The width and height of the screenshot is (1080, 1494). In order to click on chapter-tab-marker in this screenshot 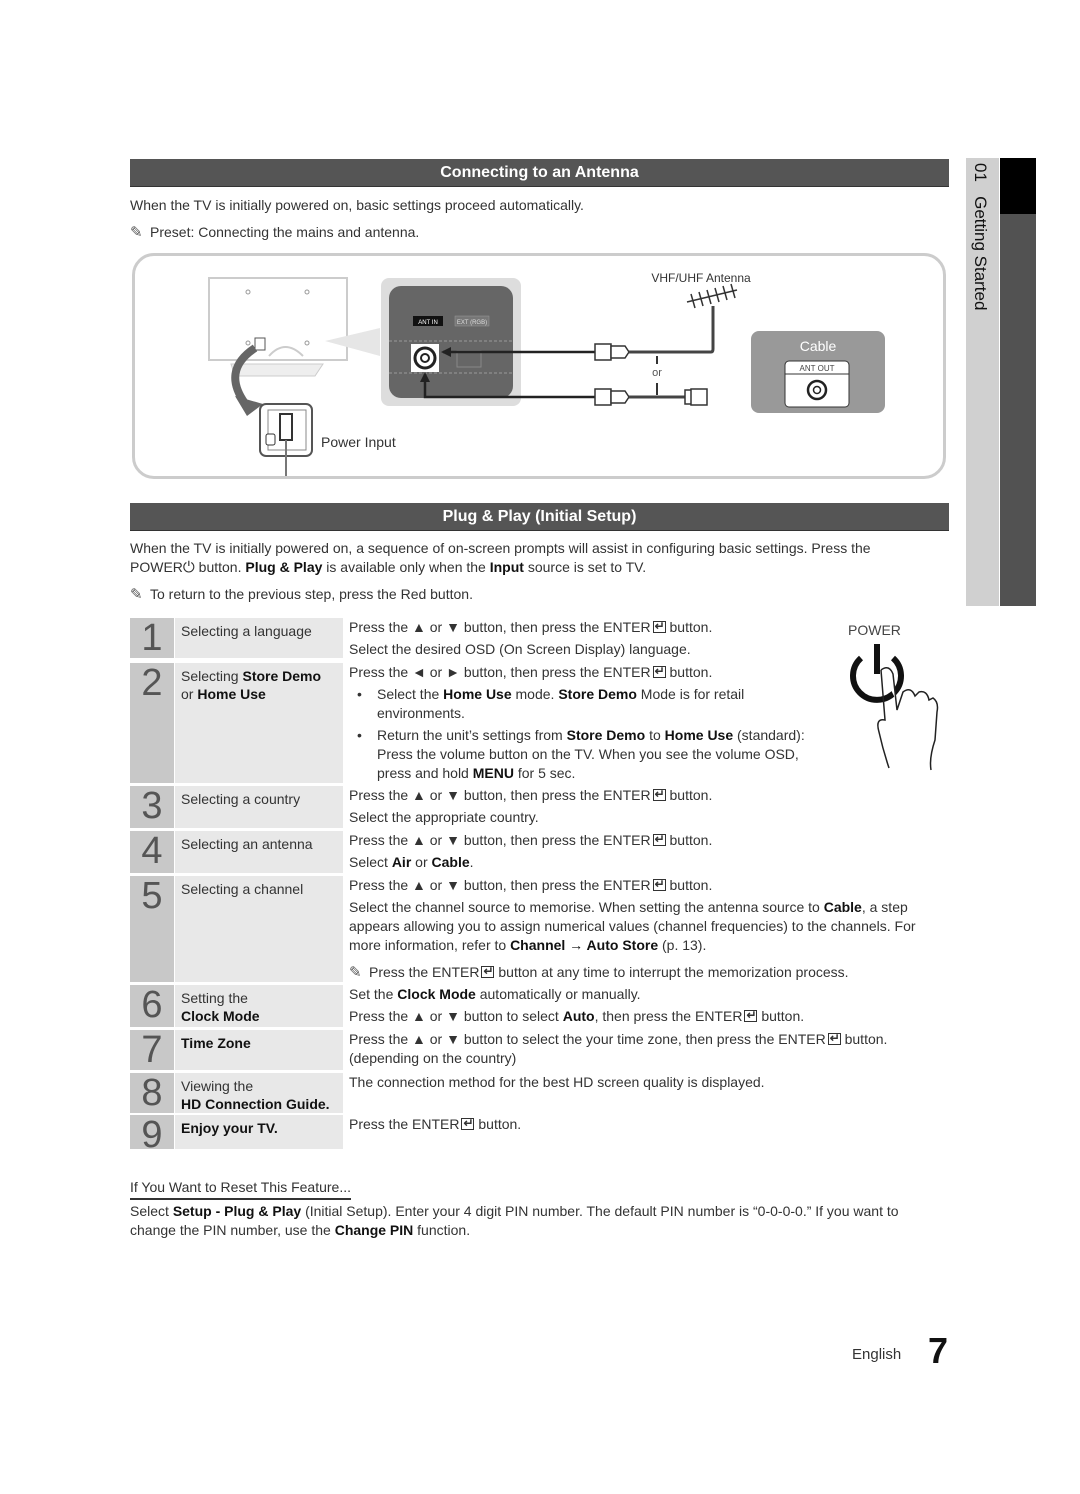, I will do `click(1018, 186)`.